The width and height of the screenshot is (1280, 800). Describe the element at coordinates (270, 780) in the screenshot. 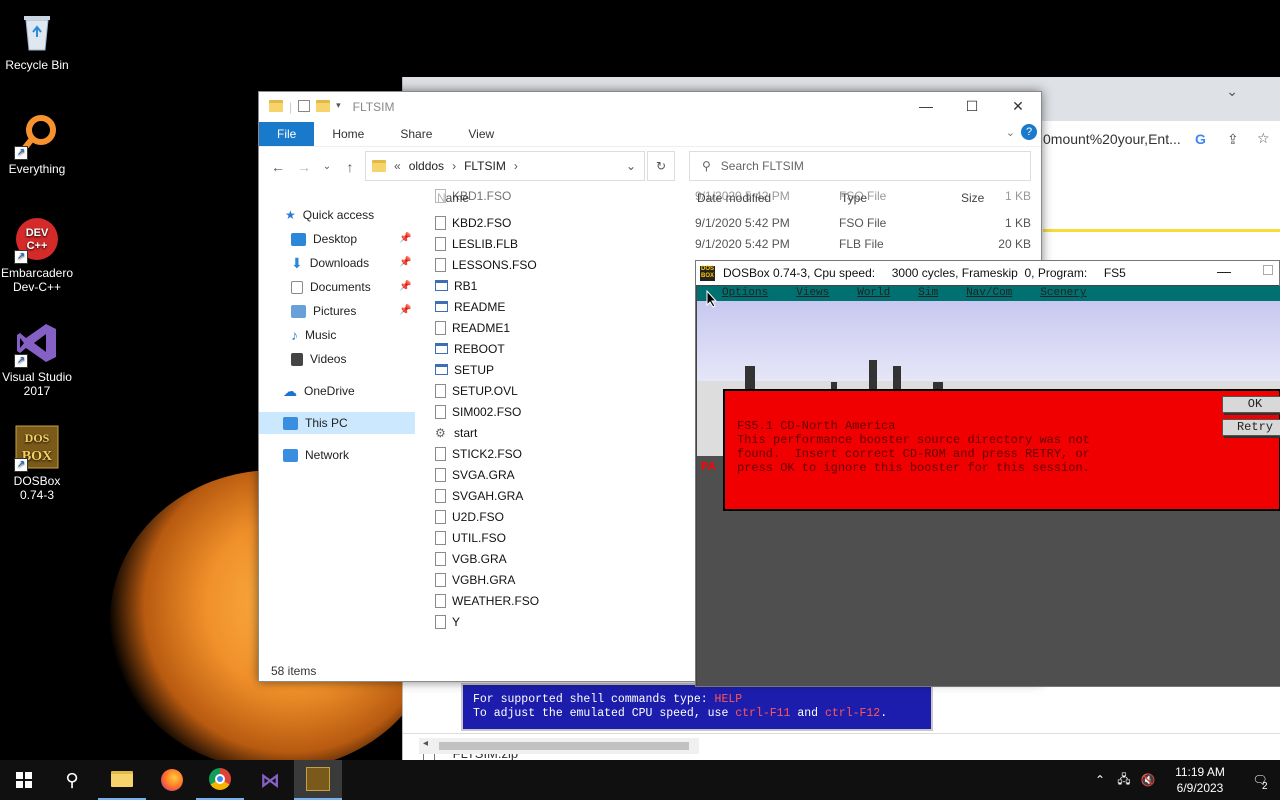

I see `taskbar-visual-studio: ⋈` at that location.